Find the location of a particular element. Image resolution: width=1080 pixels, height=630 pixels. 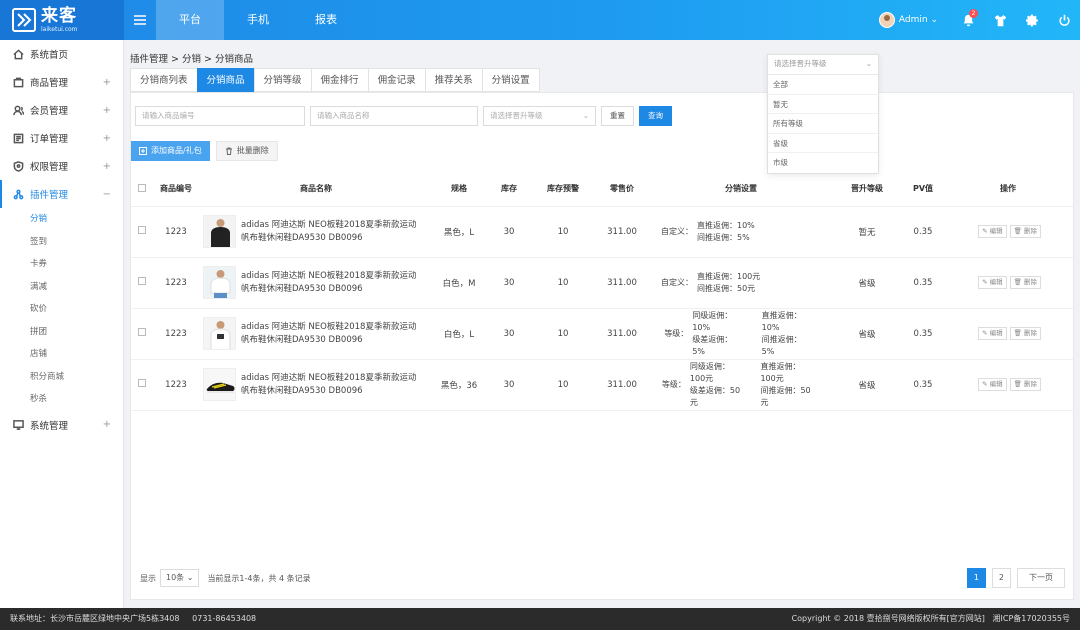

tab-distributor-list: 分销商列表 is located at coordinates (163, 80).